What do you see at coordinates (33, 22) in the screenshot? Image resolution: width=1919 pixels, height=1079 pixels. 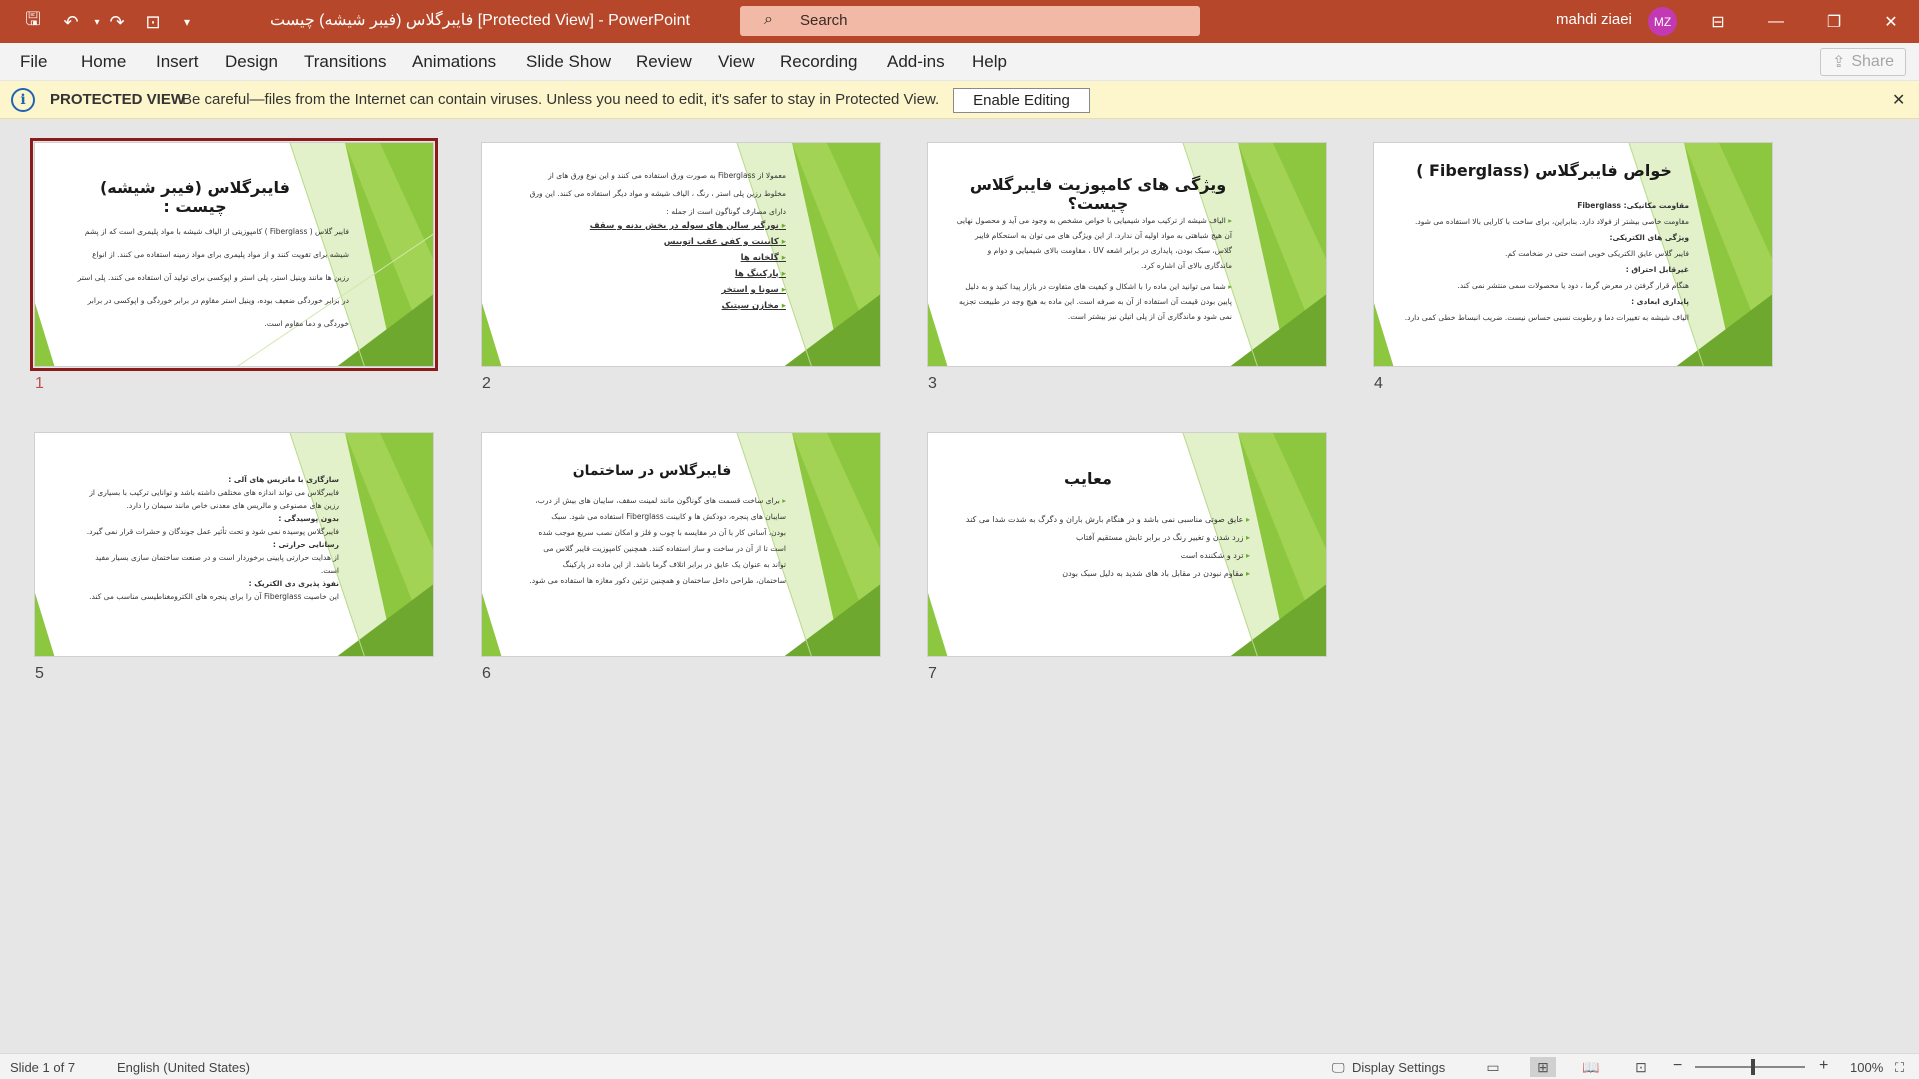 I see `save-icon: 🖫` at bounding box center [33, 22].